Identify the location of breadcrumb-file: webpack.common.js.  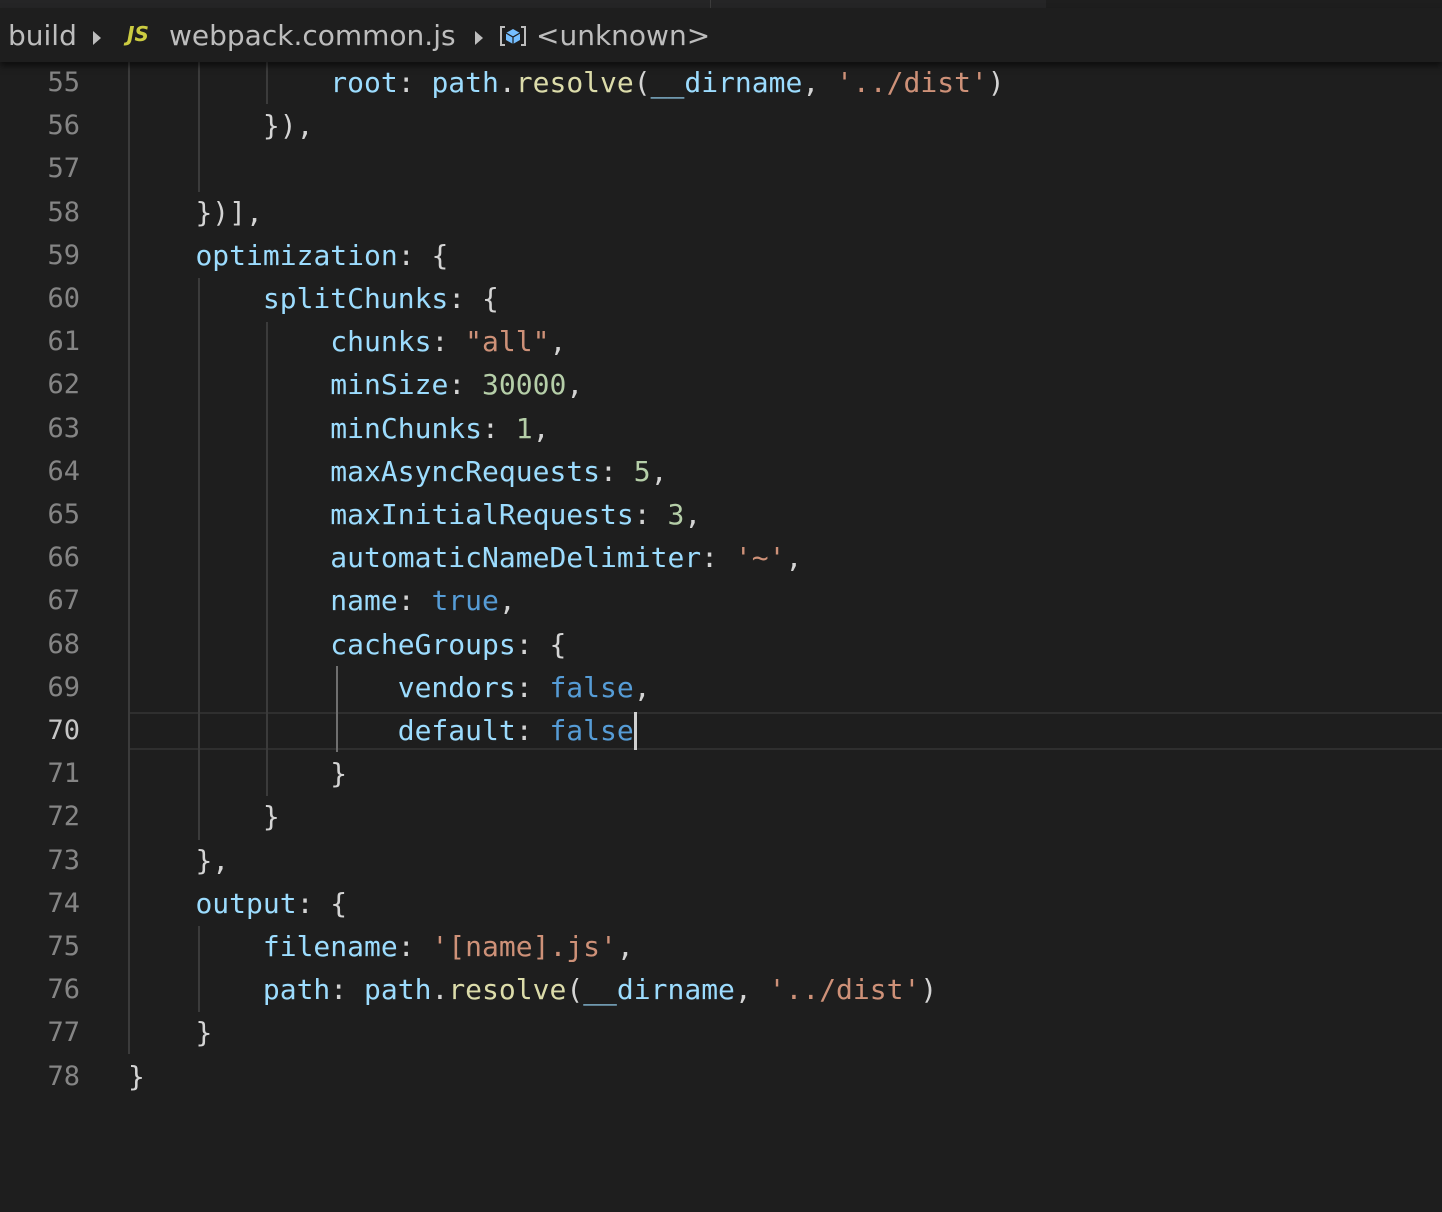
(312, 36).